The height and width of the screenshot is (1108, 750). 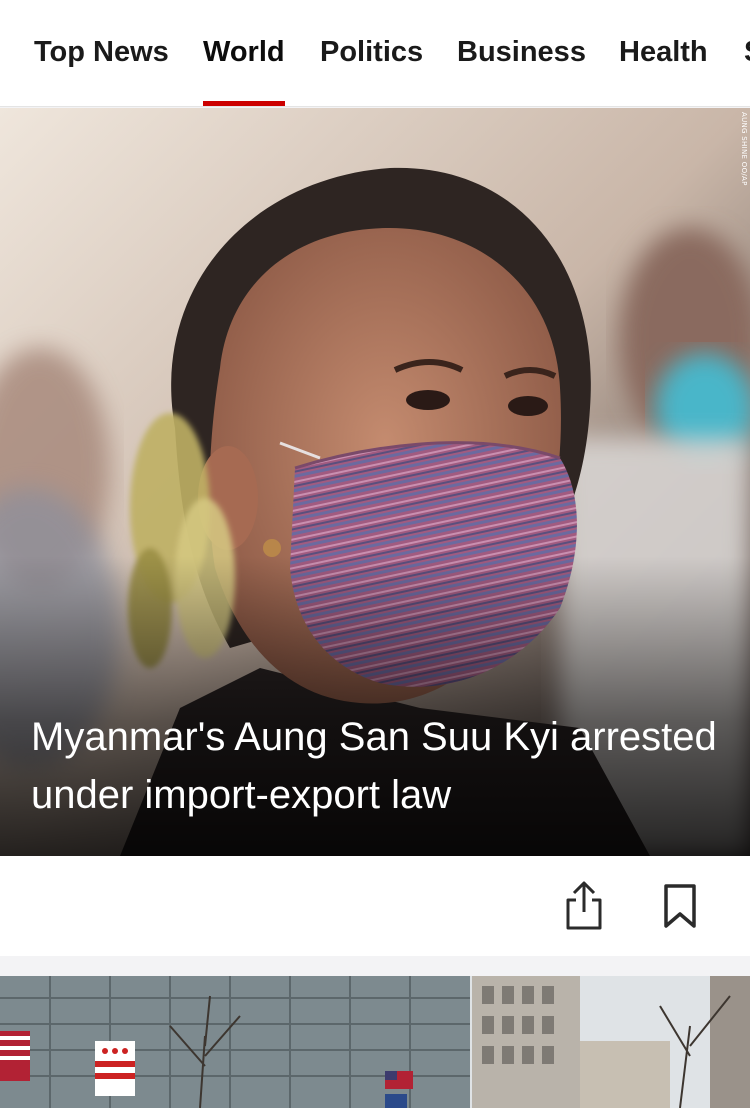 I want to click on next-story-photo, so click(x=375, y=1042).